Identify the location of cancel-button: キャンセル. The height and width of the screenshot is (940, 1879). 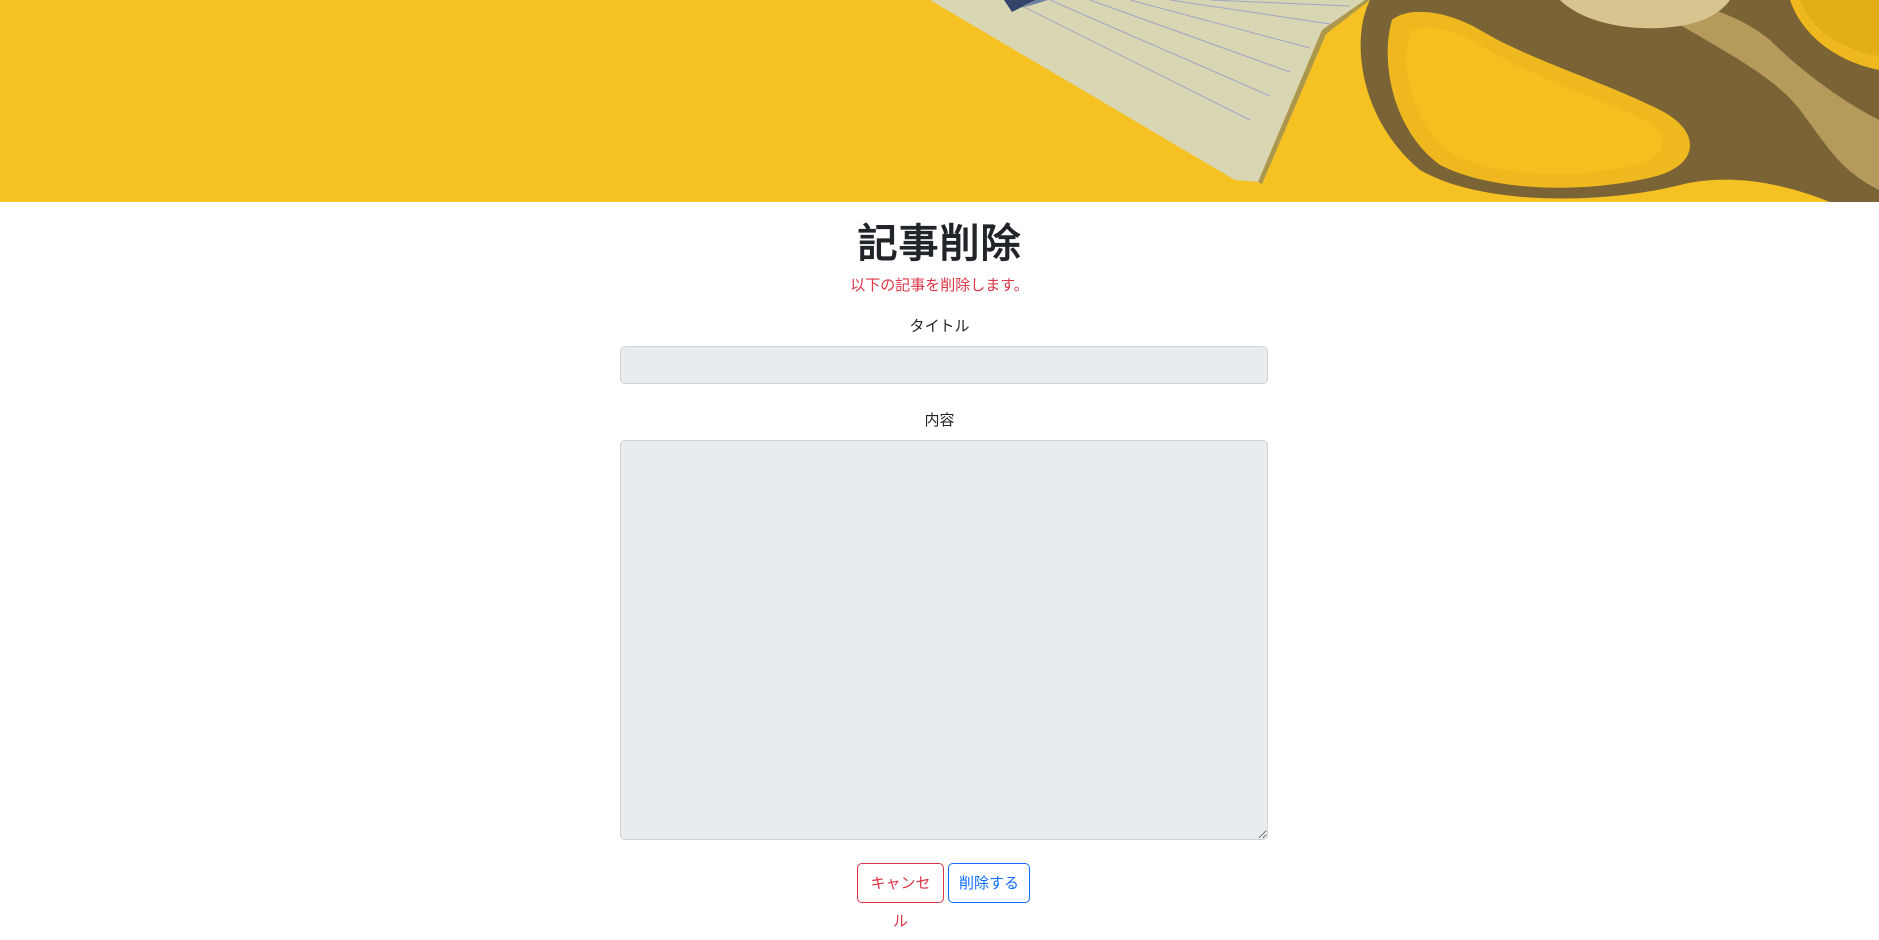
(900, 896).